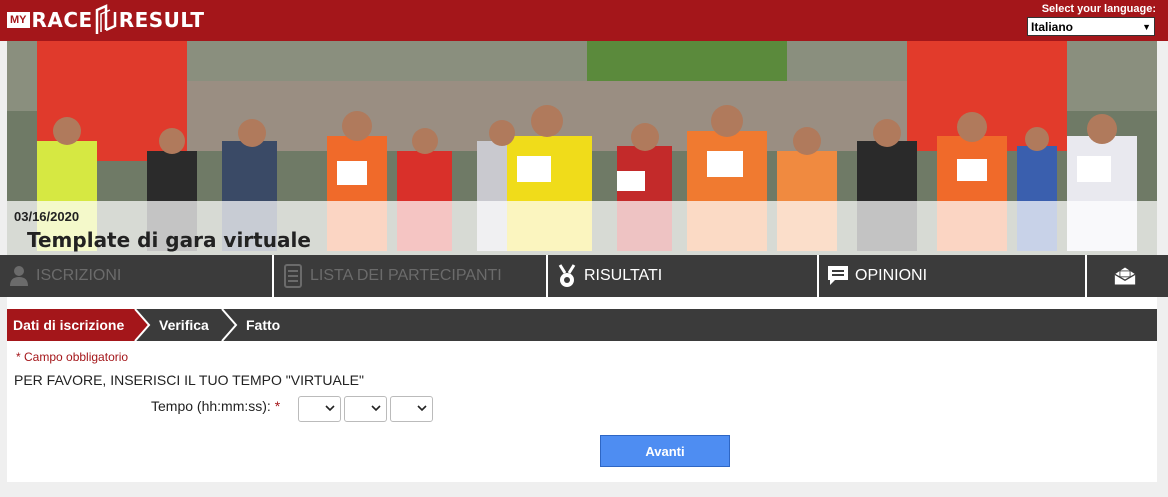 The width and height of the screenshot is (1168, 497). What do you see at coordinates (293, 276) in the screenshot?
I see `list-icon` at bounding box center [293, 276].